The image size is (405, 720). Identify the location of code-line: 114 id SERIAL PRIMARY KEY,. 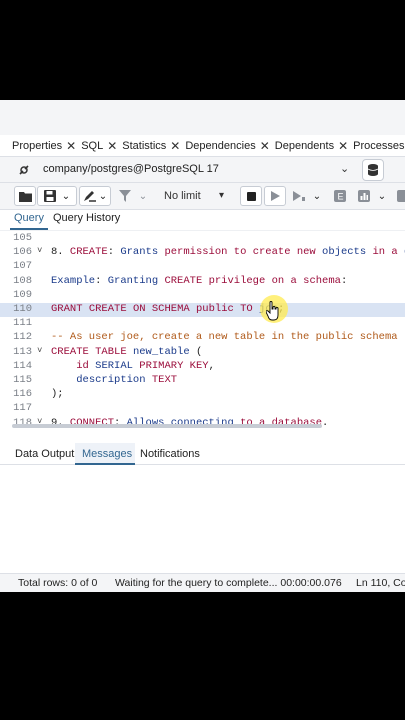
(202, 367).